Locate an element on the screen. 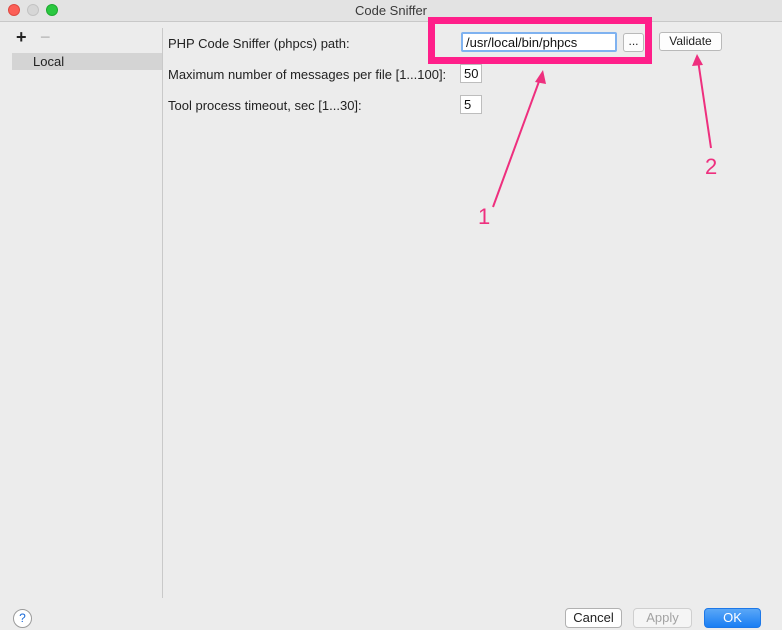 The width and height of the screenshot is (782, 630). arrow-2-line is located at coordinates (704, 104).